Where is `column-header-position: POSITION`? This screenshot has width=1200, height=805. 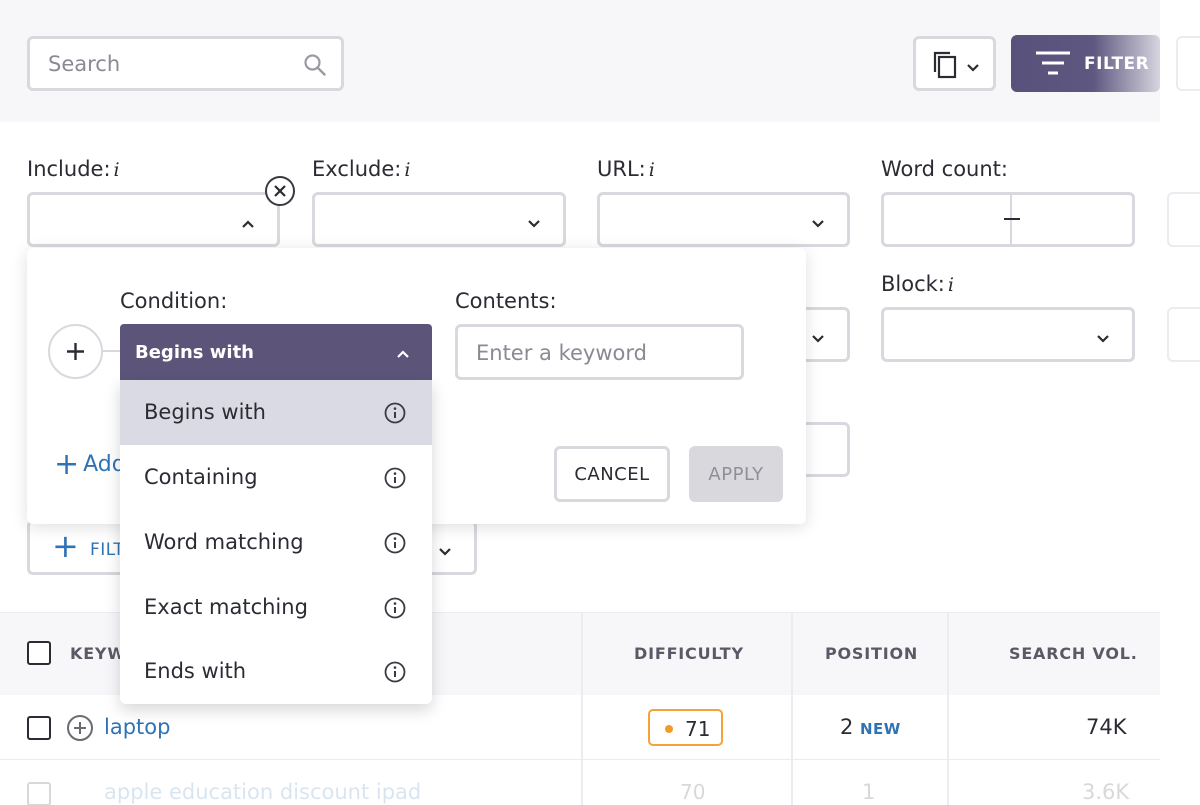 column-header-position: POSITION is located at coordinates (871, 653).